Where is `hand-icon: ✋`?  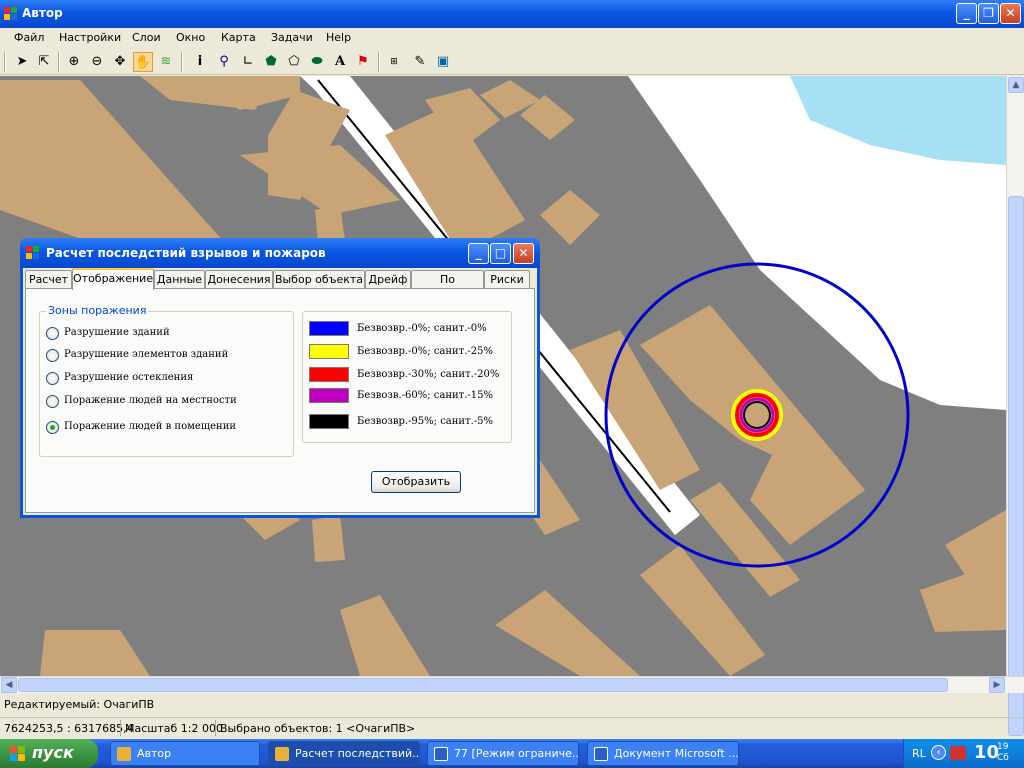 hand-icon: ✋ is located at coordinates (143, 62).